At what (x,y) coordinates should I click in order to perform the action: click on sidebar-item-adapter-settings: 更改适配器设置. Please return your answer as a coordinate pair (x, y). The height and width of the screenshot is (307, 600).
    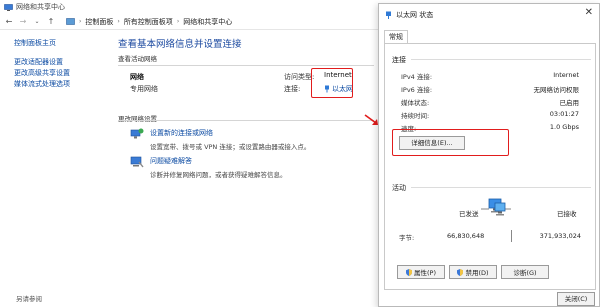
    Looking at the image, I should click on (62, 62).